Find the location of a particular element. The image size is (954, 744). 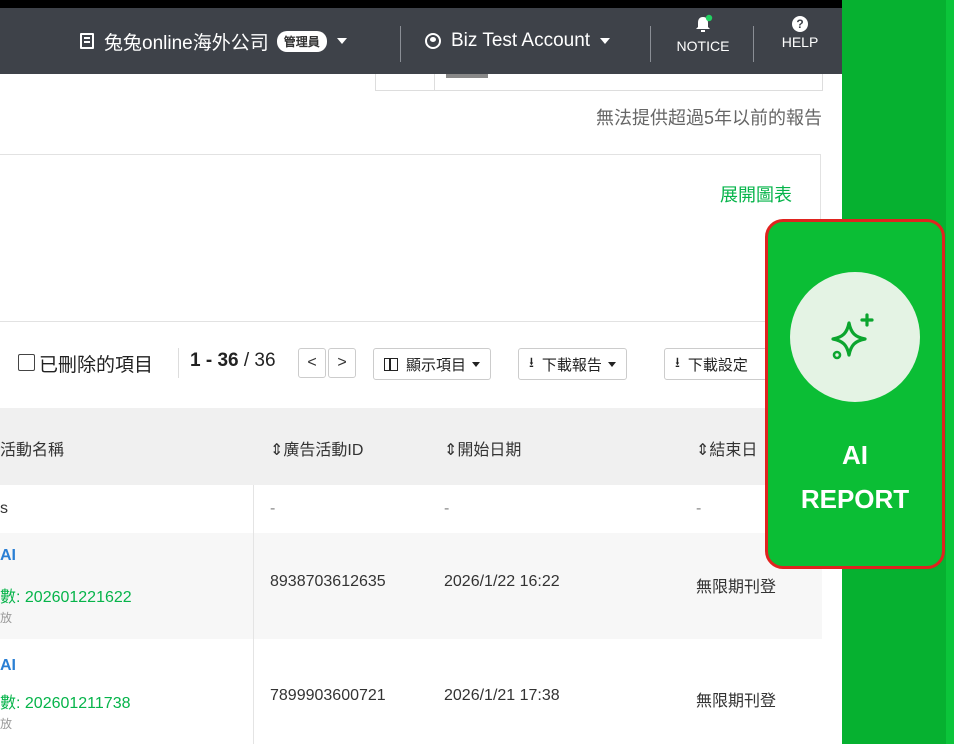

columns-button-label: 顯示項目 is located at coordinates (436, 365).